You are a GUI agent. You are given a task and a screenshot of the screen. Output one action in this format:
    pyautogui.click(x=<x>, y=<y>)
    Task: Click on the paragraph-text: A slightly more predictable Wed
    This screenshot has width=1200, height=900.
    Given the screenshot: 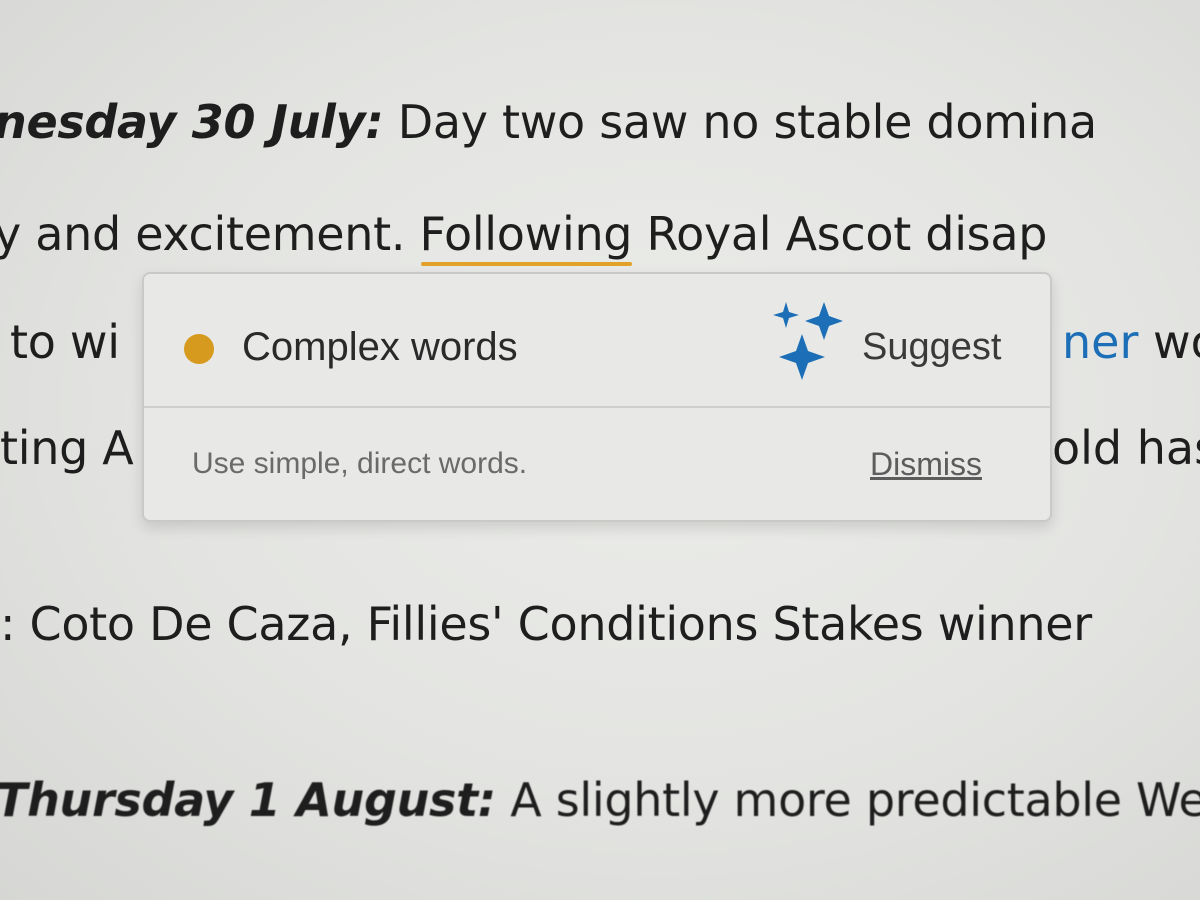 What is the action you would take?
    pyautogui.click(x=847, y=800)
    